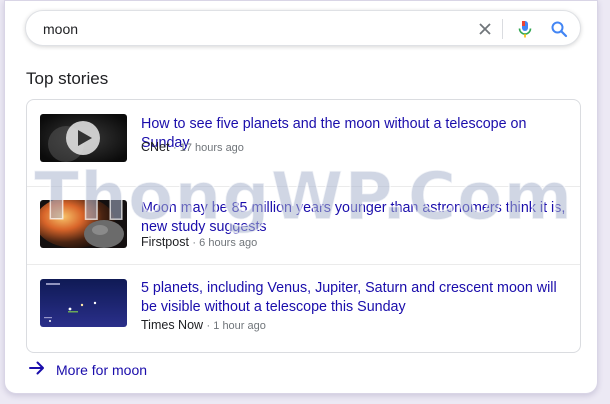  Describe the element at coordinates (67, 78) in the screenshot. I see `top-stories-heading: Top stories` at that location.